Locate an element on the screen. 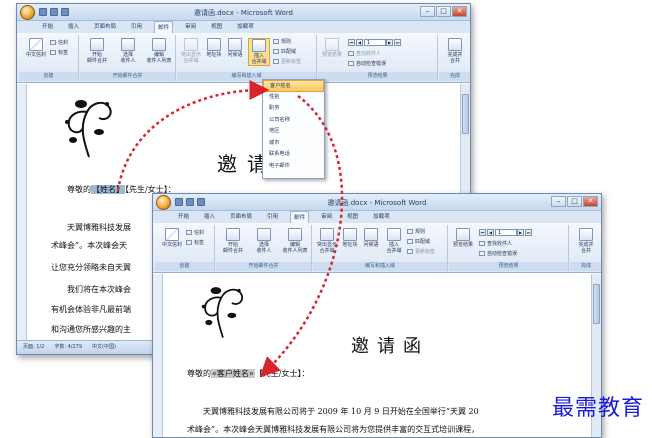  window-controls: – □ ✕ is located at coordinates (574, 201).